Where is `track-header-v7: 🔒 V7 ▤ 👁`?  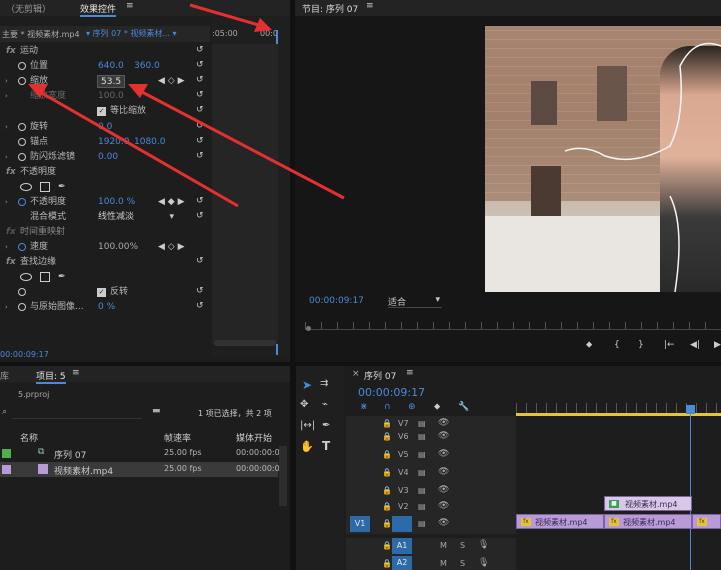
track-header-v7: 🔒 V7 ▤ 👁 is located at coordinates (431, 423).